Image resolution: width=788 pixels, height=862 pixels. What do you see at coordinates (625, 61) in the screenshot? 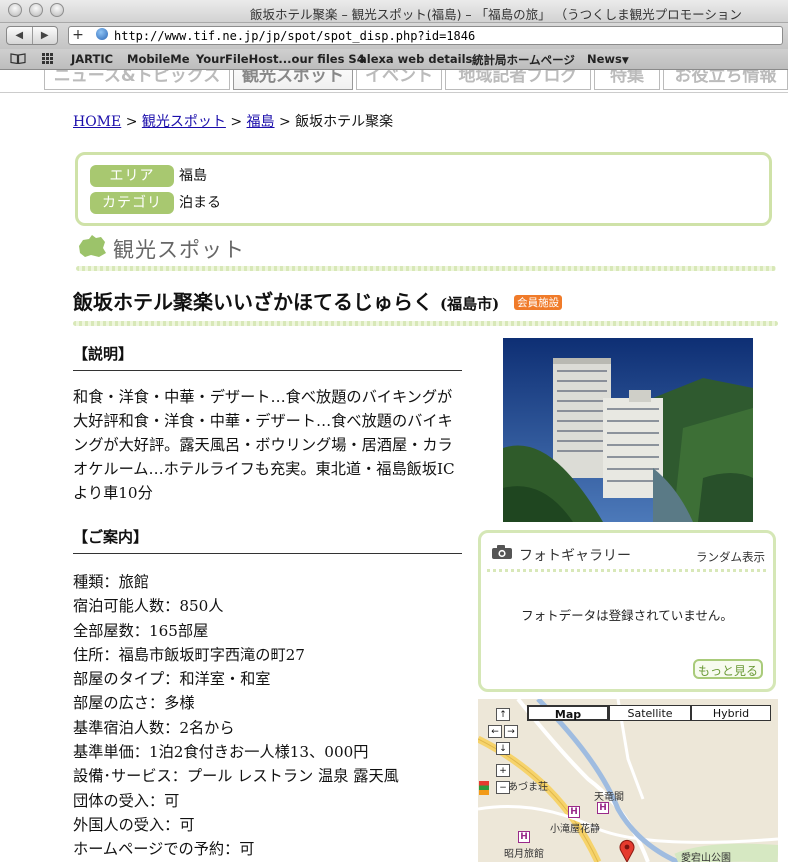
I see `chevron-down-icon: ▼` at bounding box center [625, 61].